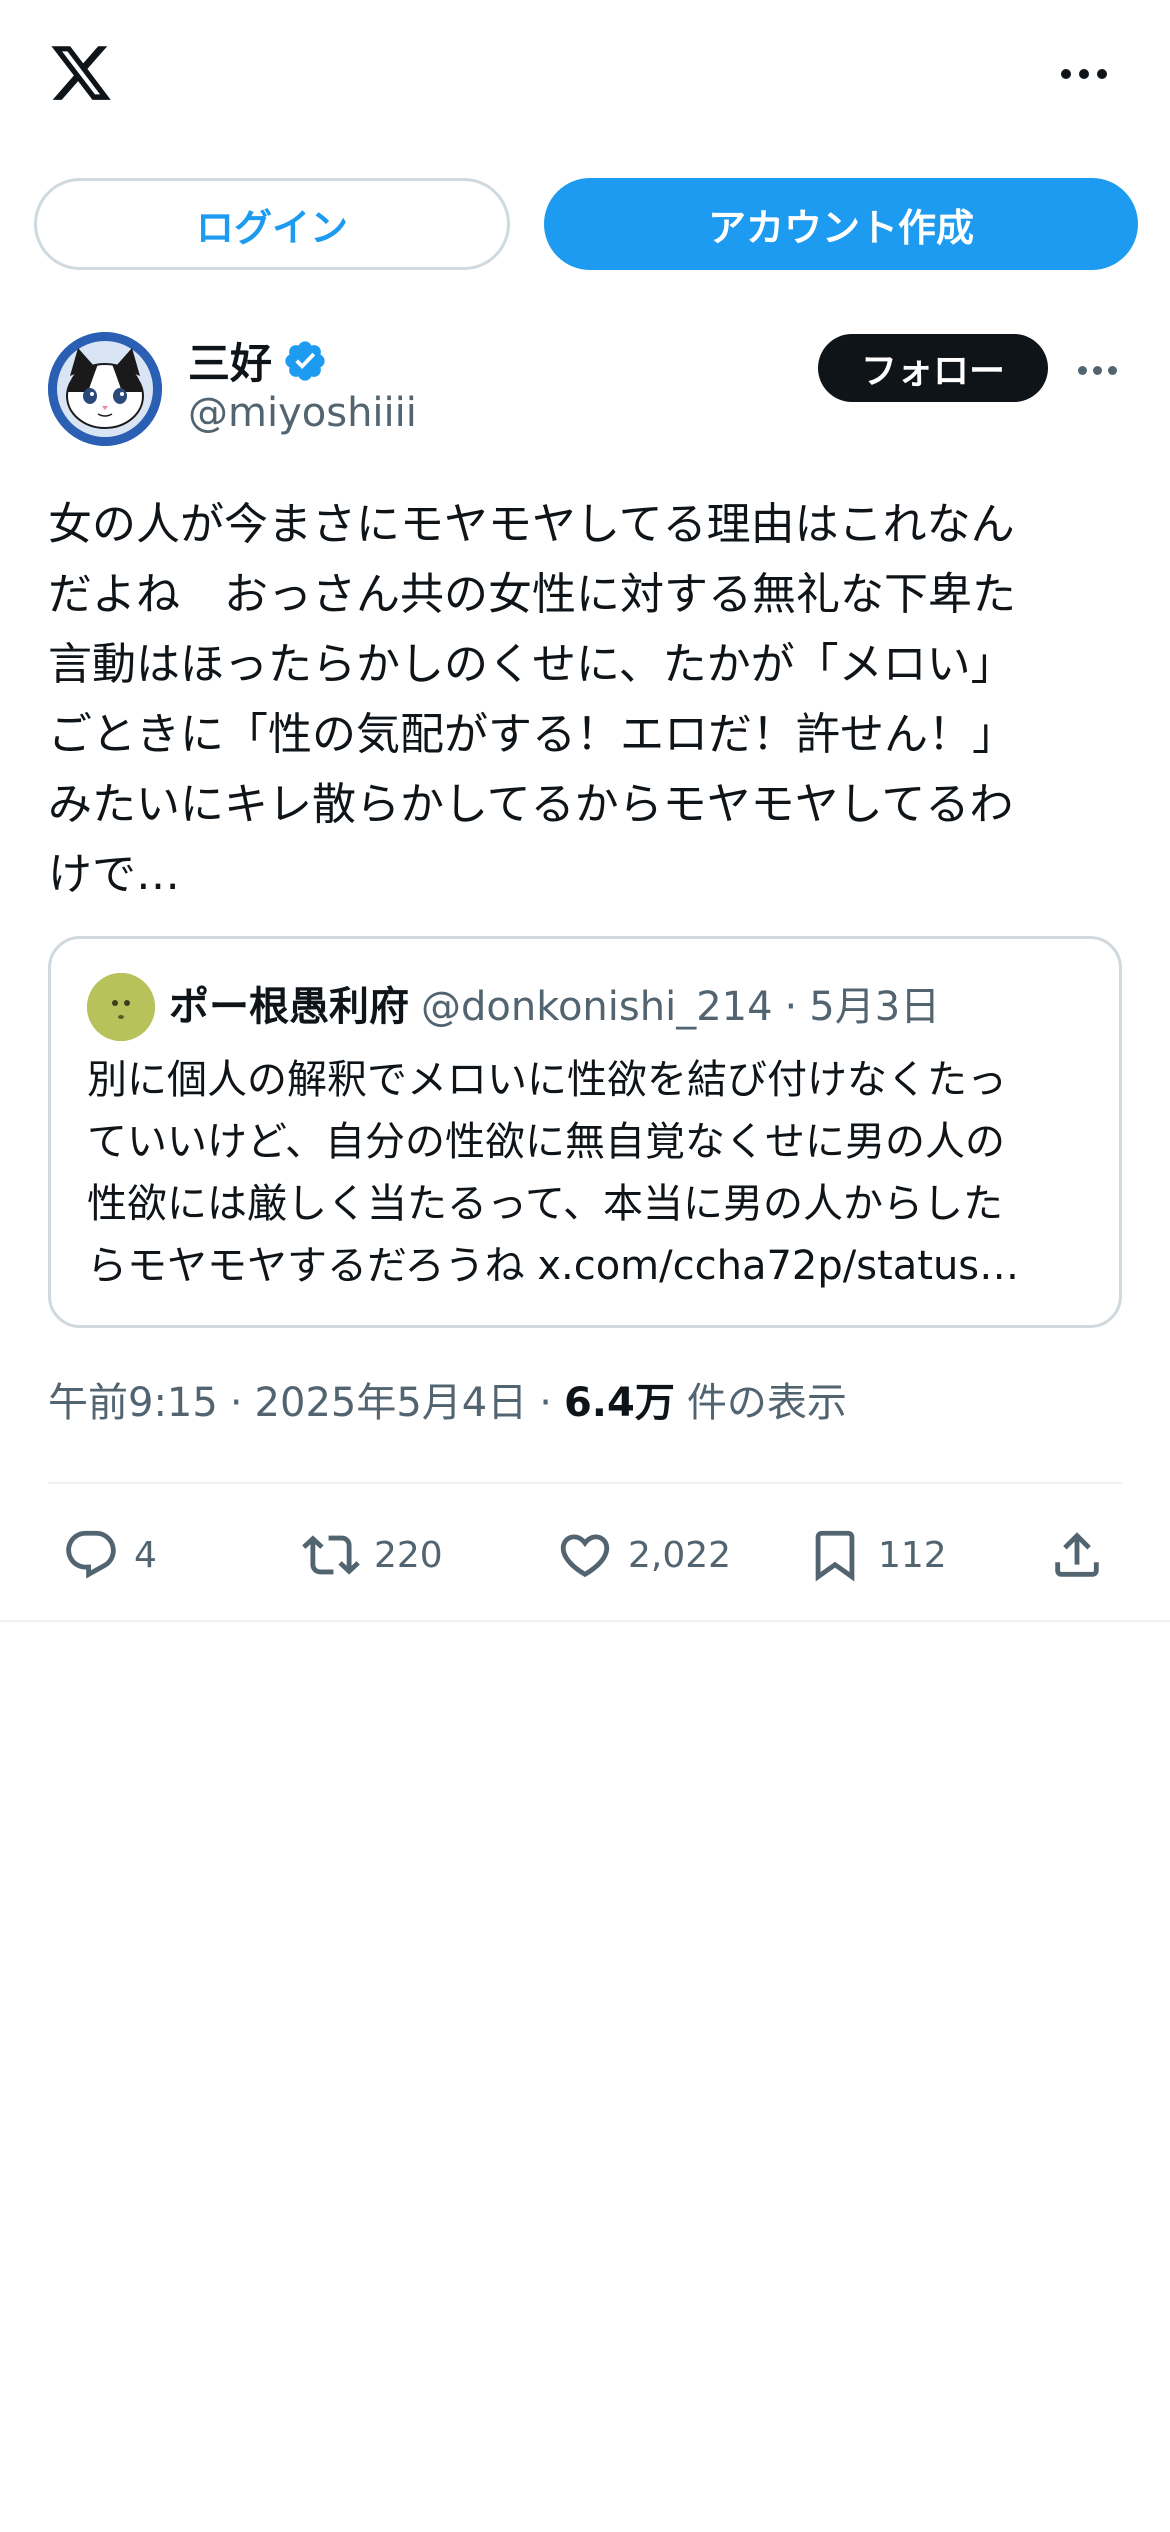 This screenshot has width=1170, height=2532. What do you see at coordinates (585, 75) in the screenshot?
I see `top-bar` at bounding box center [585, 75].